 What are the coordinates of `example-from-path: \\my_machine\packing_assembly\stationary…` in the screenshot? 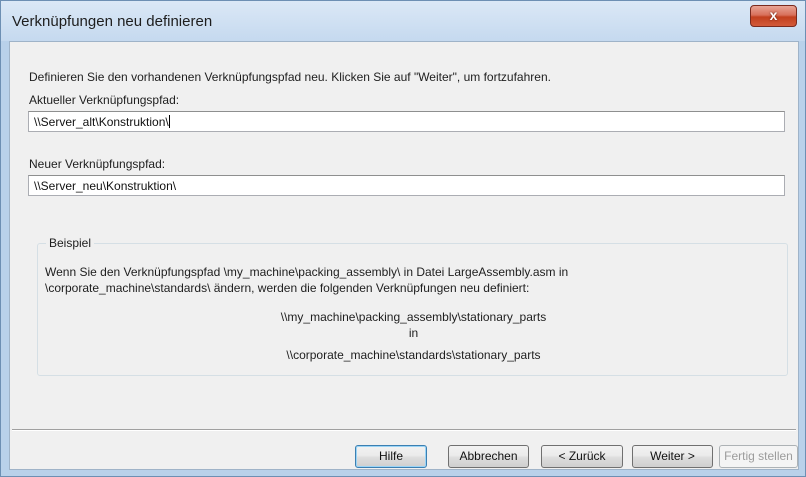 It's located at (413, 317).